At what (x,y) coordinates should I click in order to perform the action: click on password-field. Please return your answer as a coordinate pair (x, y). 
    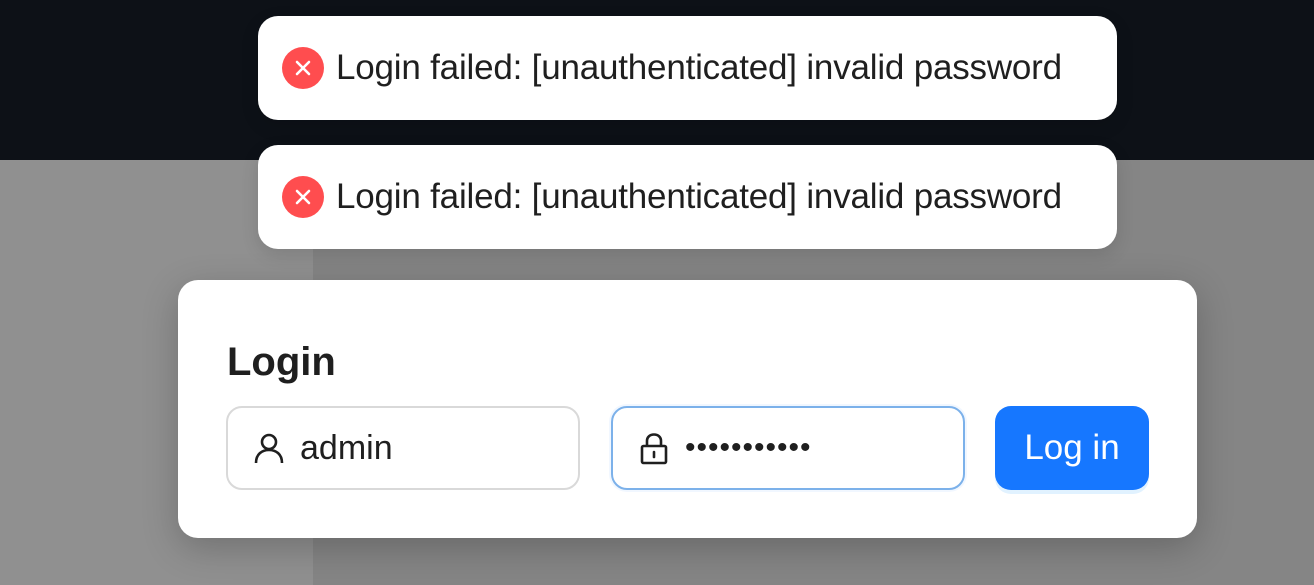
    Looking at the image, I should click on (788, 448).